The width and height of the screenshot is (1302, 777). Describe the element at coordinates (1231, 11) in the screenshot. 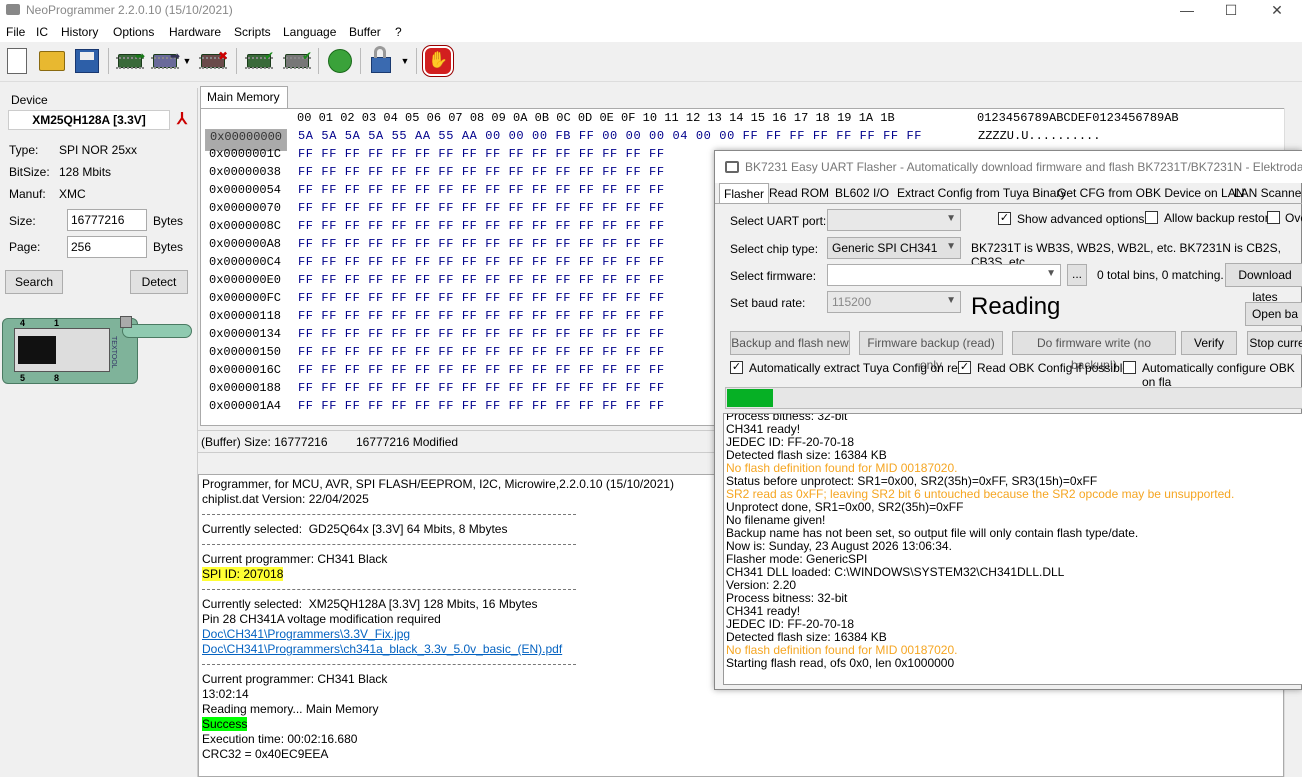

I see `maximize-button: ☐` at that location.